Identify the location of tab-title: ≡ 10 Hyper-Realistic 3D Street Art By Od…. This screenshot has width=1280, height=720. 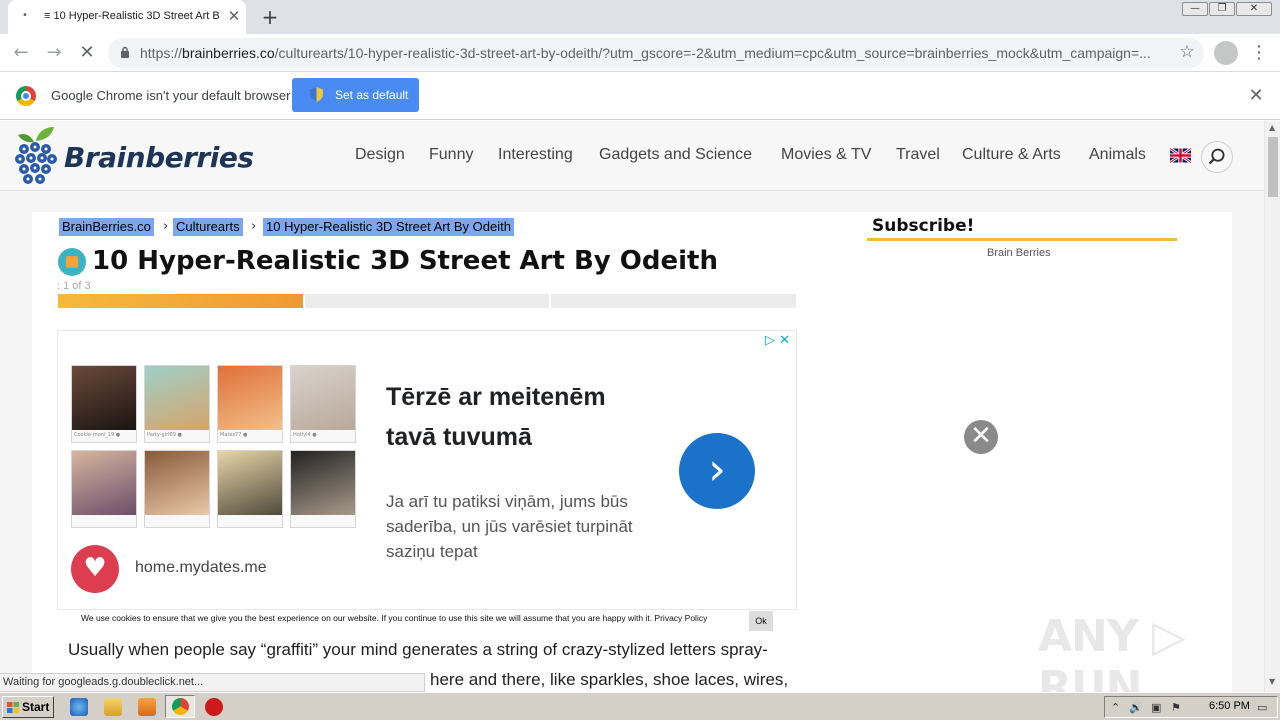
(132, 16).